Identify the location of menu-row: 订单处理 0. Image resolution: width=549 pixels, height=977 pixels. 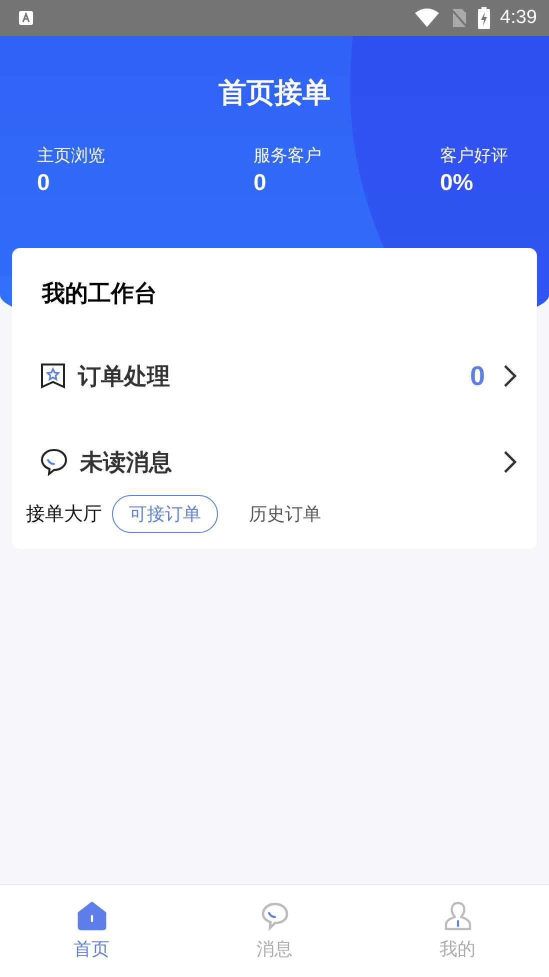
(274, 376).